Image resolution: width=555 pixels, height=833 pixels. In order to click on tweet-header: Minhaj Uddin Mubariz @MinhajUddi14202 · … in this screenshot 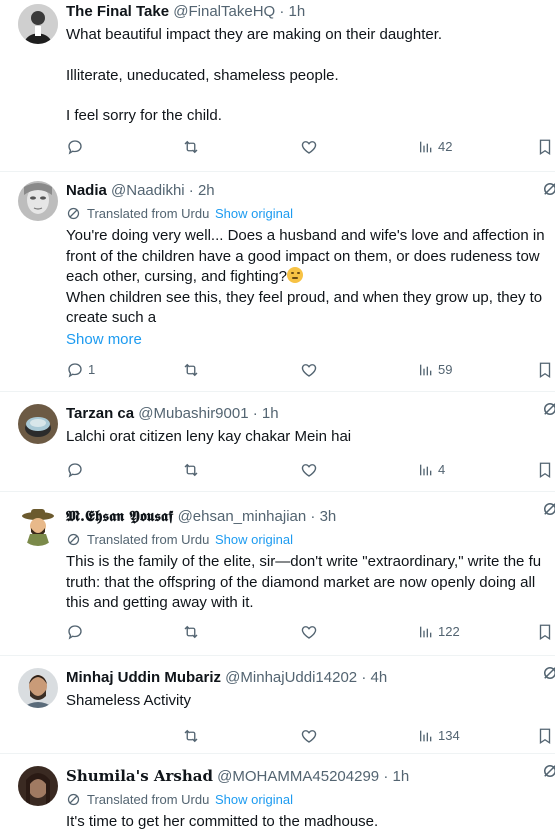, I will do `click(310, 678)`.